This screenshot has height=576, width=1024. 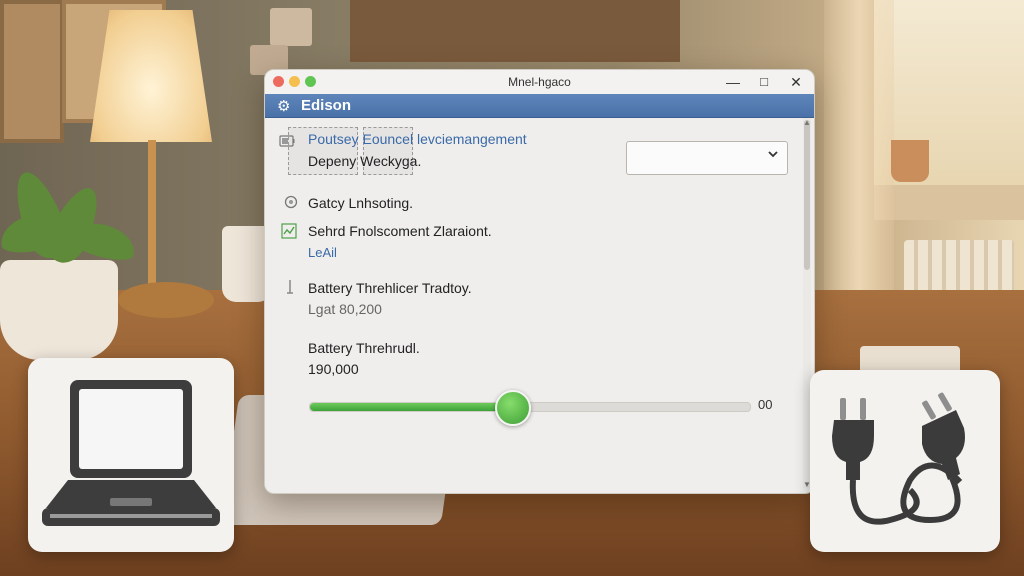 I want to click on battery-threshold-slider, so click(x=530, y=408).